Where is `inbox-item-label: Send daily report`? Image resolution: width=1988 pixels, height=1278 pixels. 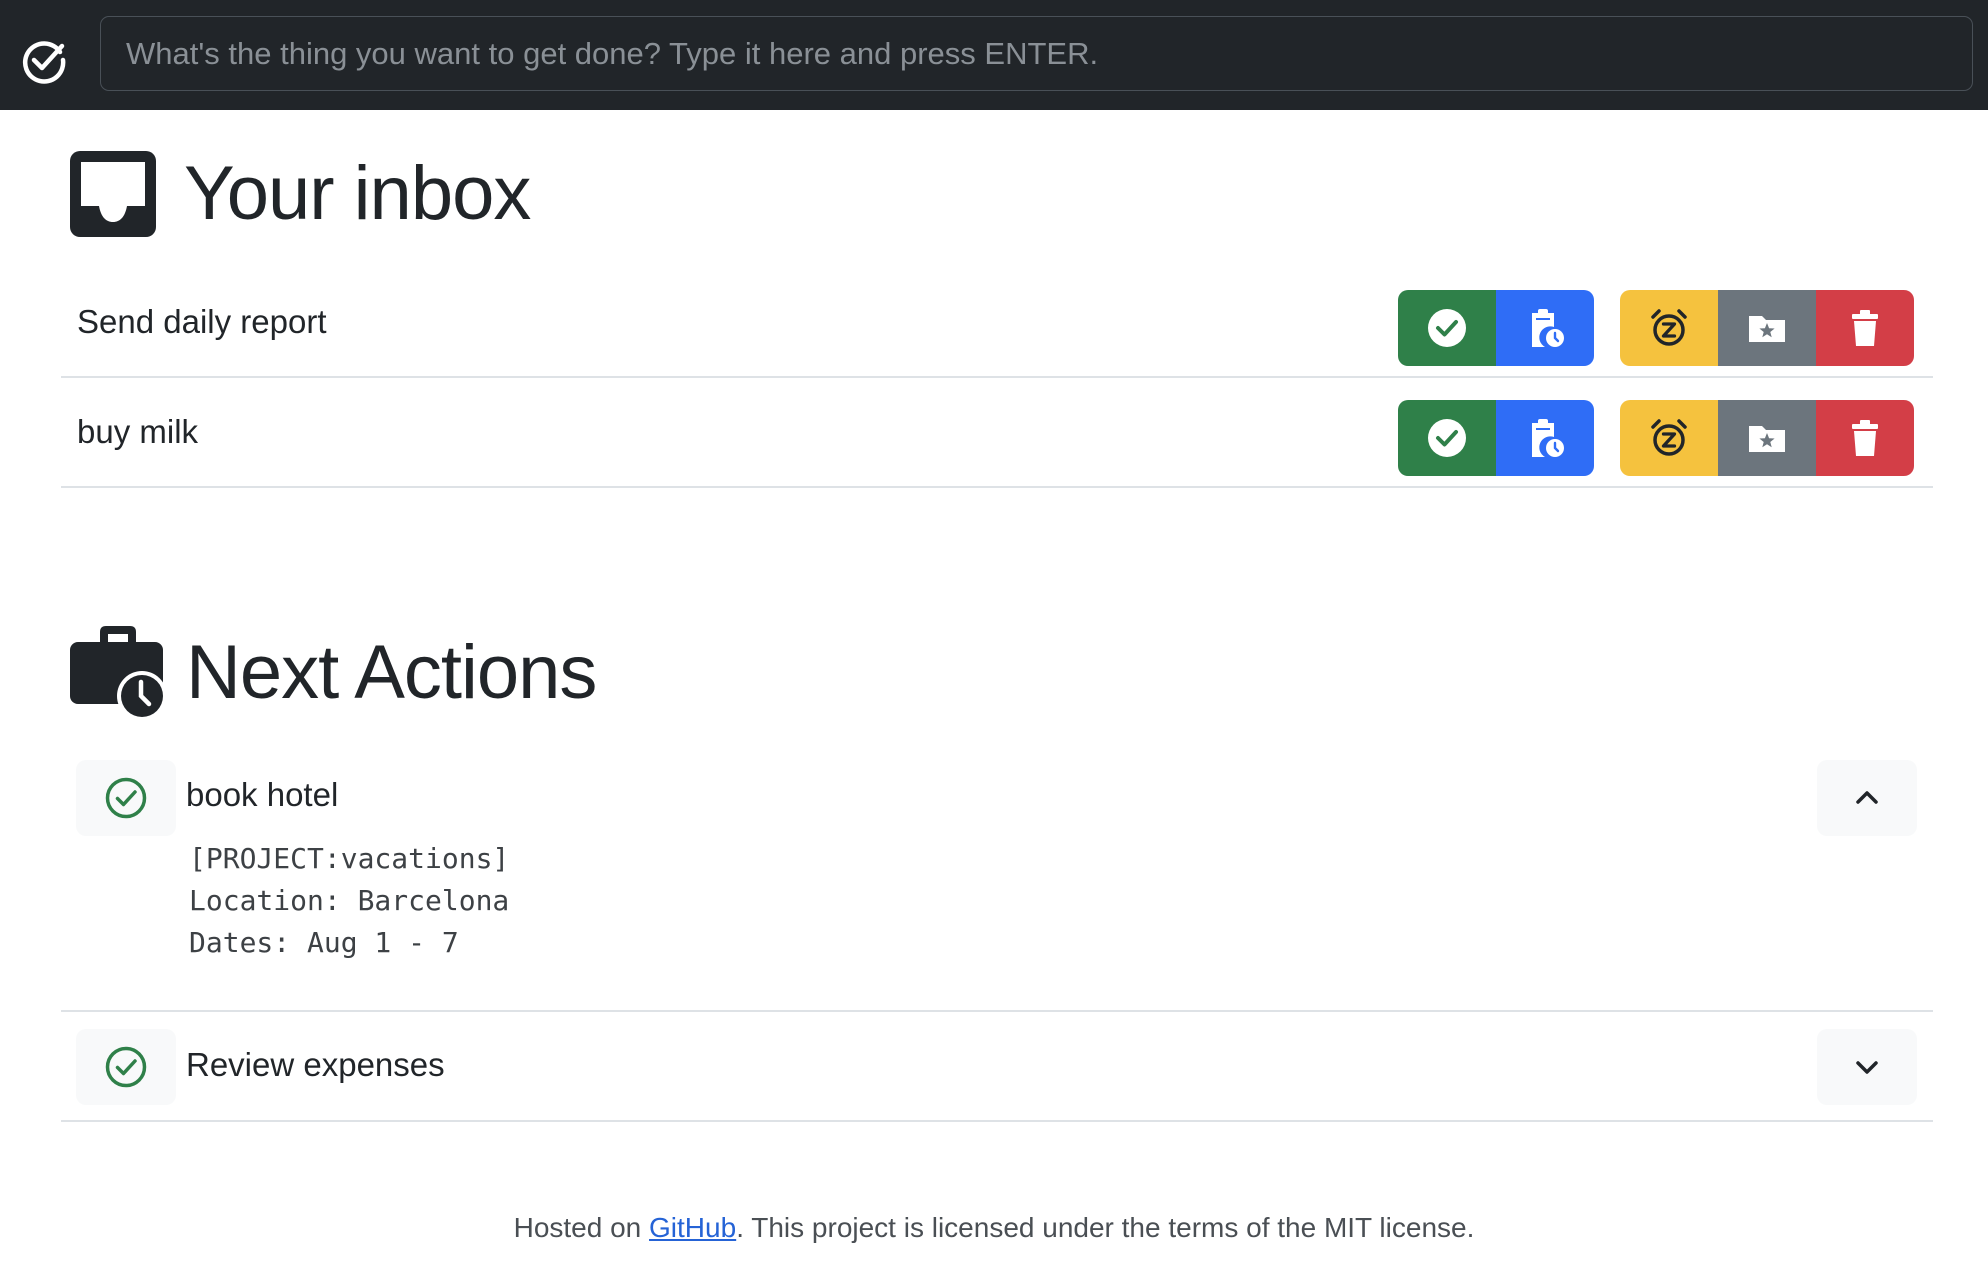
inbox-item-label: Send daily report is located at coordinates (202, 321).